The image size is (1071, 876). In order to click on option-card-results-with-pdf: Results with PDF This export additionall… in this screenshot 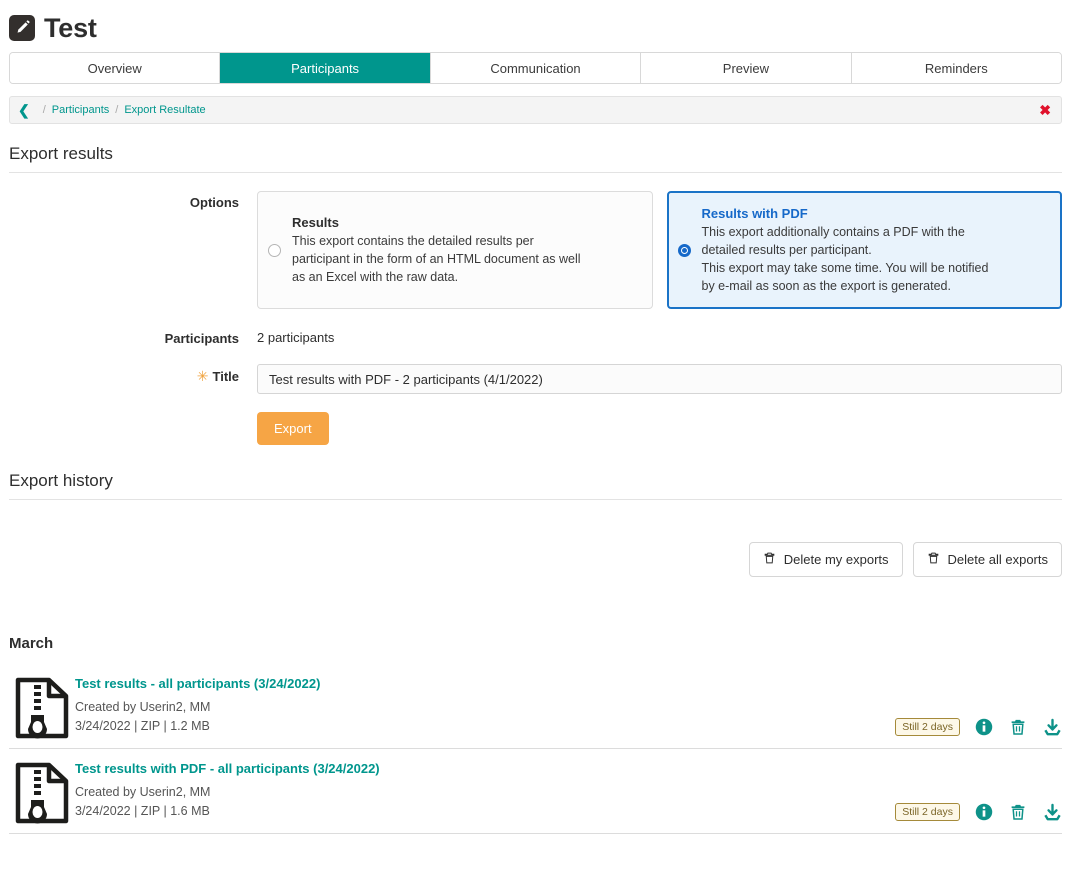, I will do `click(864, 250)`.